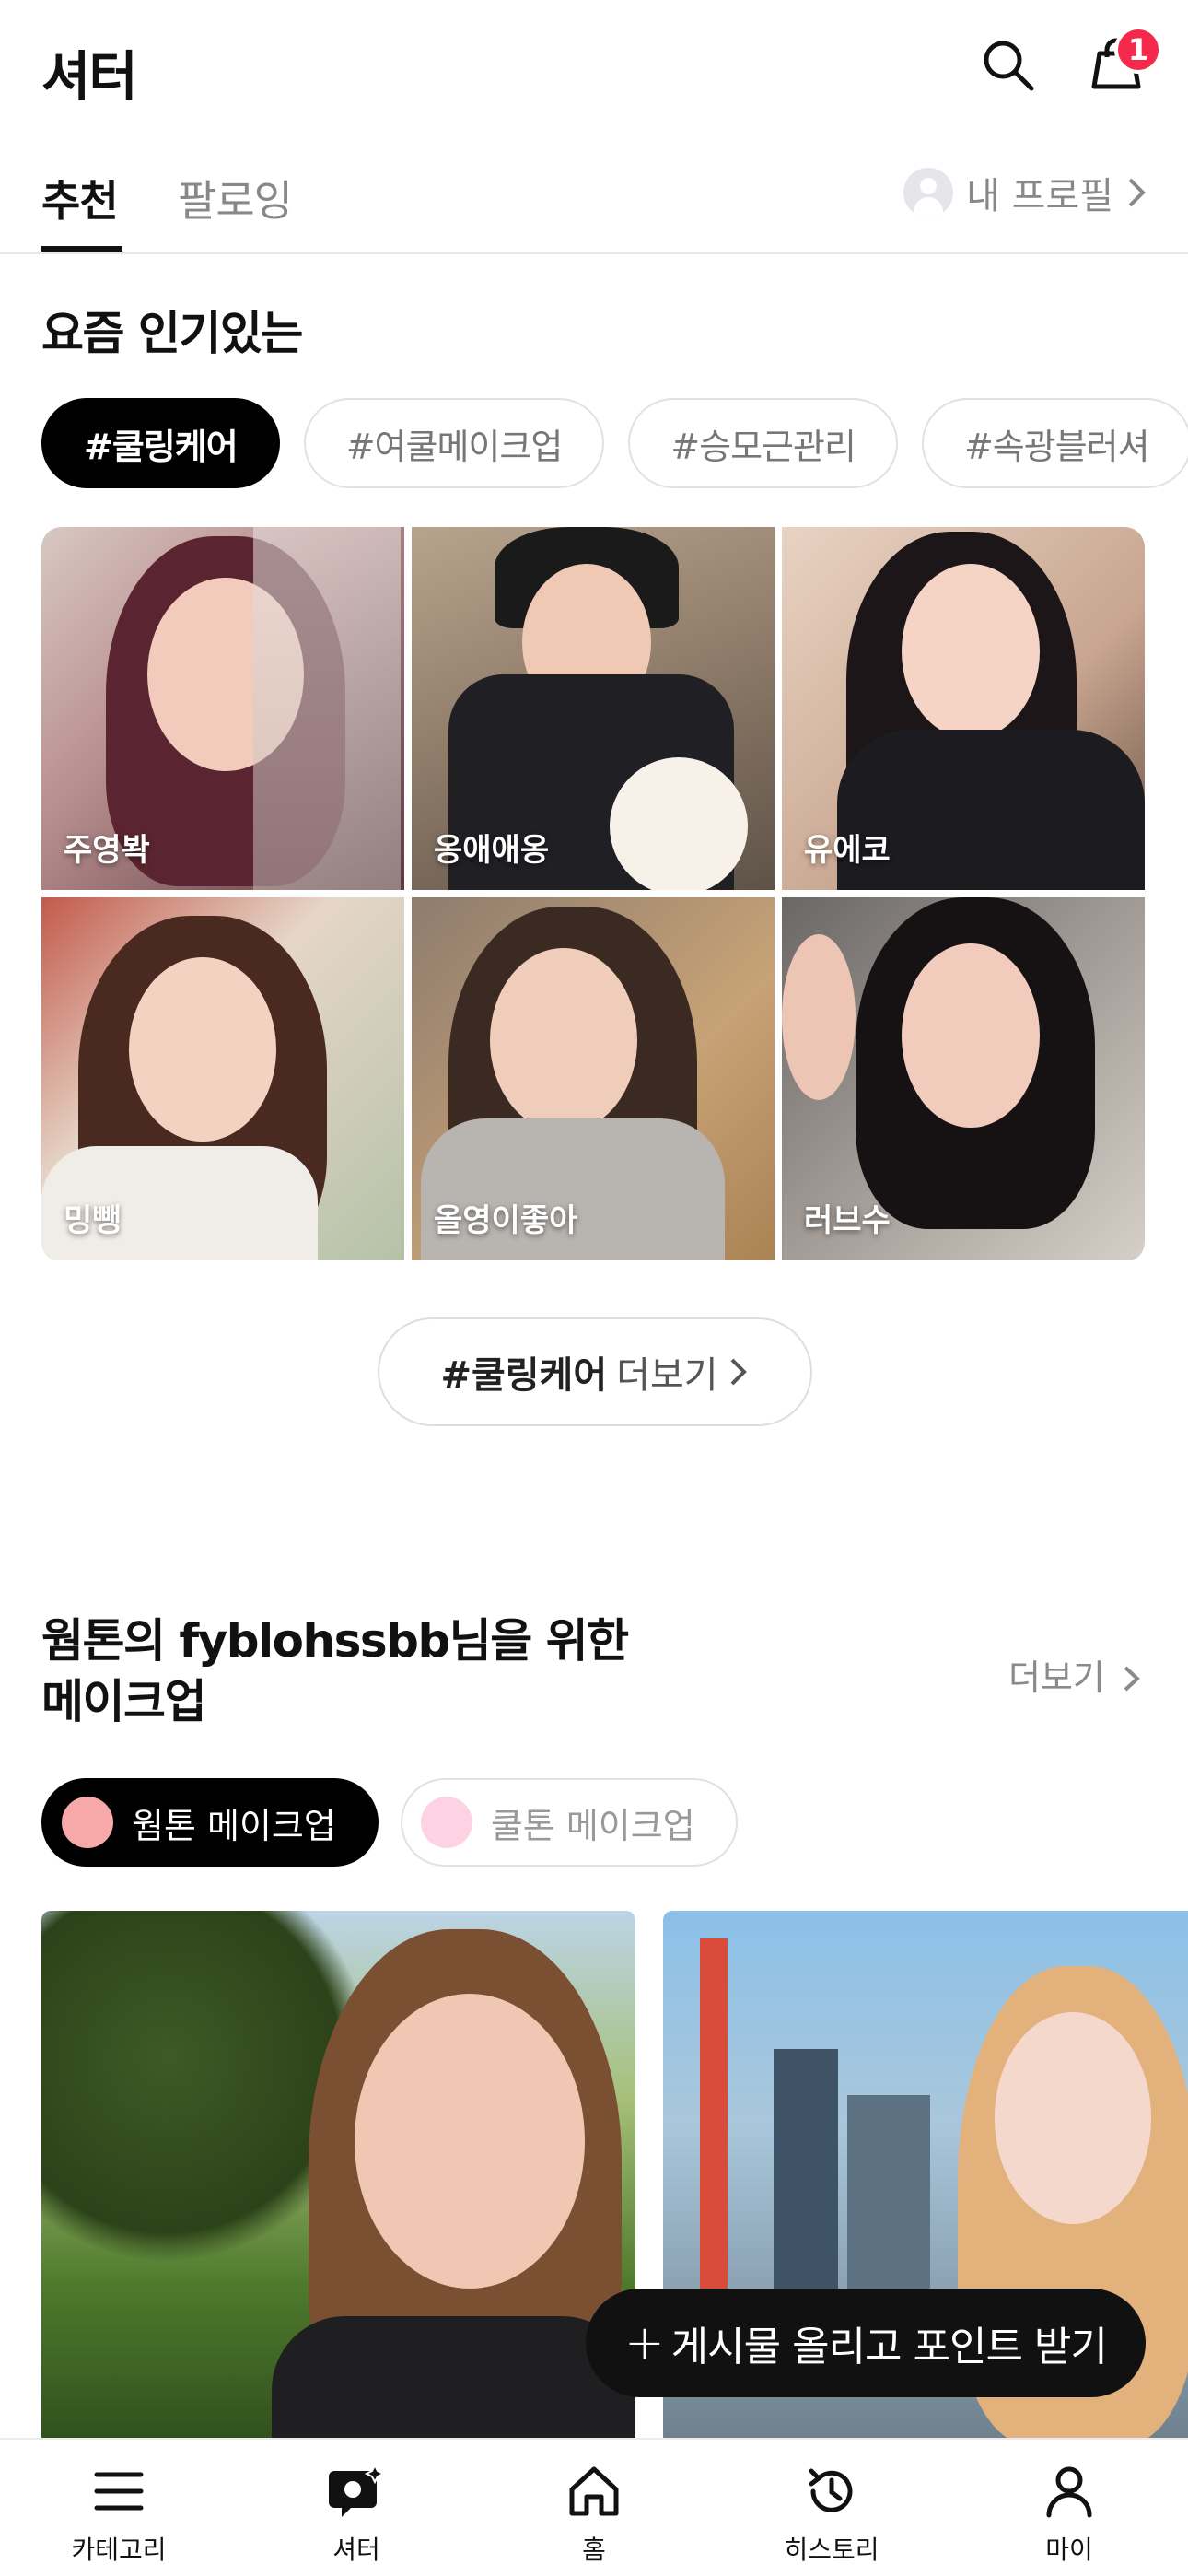  I want to click on chip-warm-tone: 웜톤 메이크업, so click(210, 1822).